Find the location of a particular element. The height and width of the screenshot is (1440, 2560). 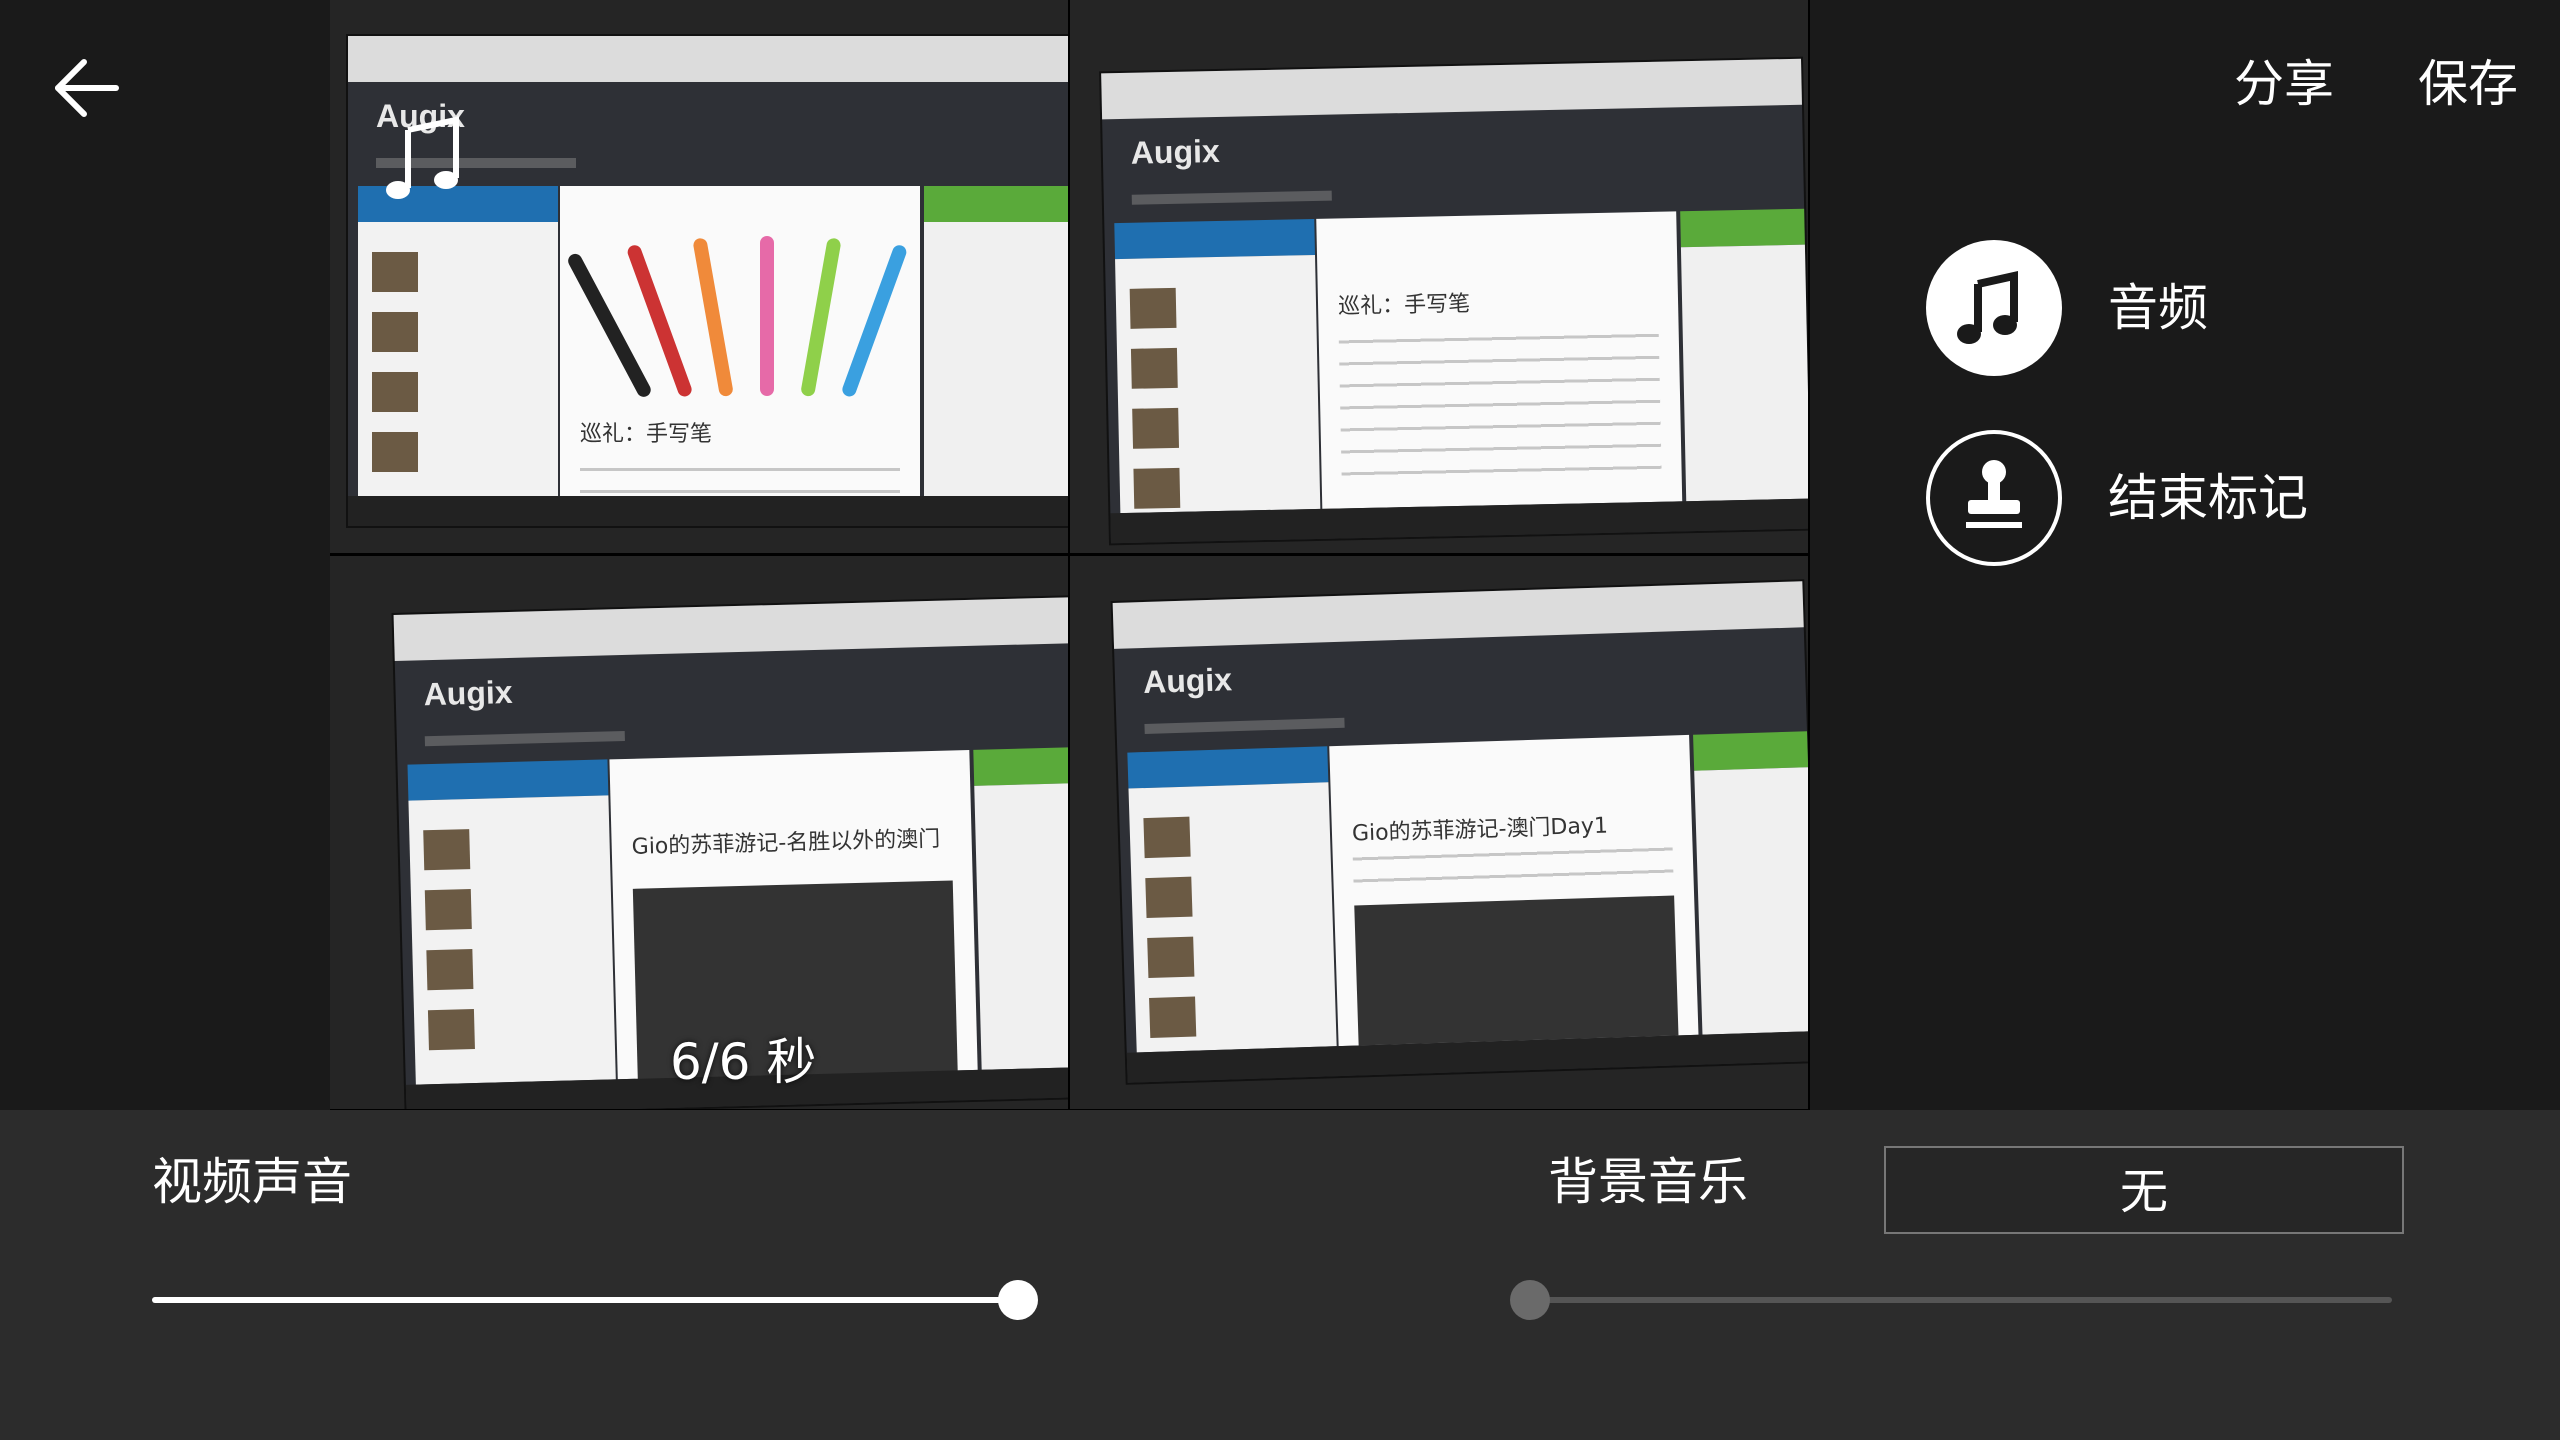

audio-button: 音频 is located at coordinates (2126, 310).